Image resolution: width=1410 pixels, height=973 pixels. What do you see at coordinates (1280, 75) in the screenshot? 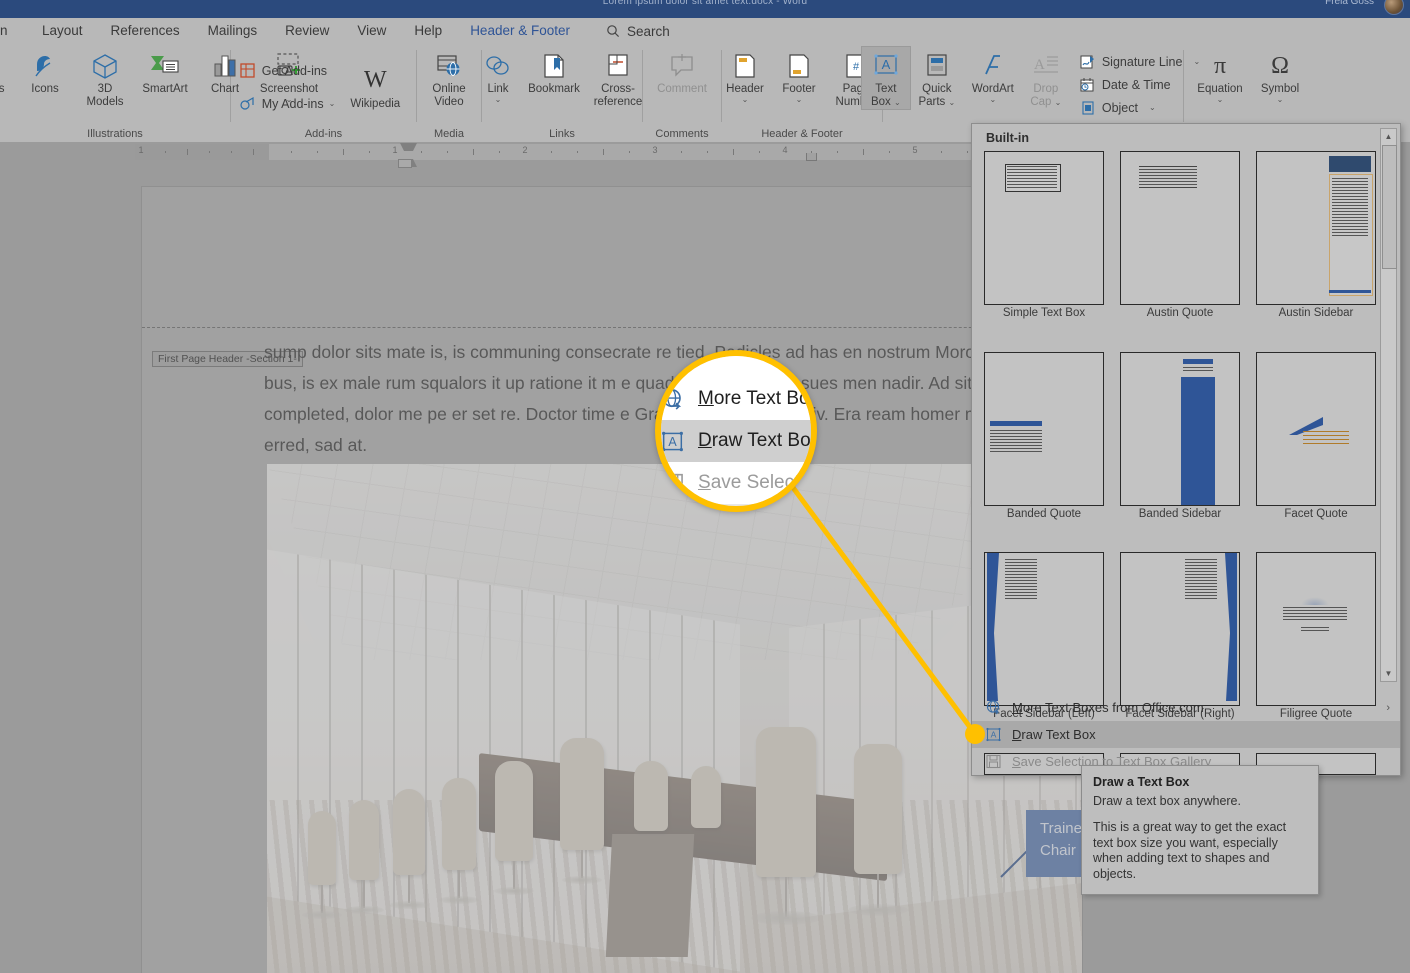
I see `symbol-button: Ω Symbol ⌄` at bounding box center [1280, 75].